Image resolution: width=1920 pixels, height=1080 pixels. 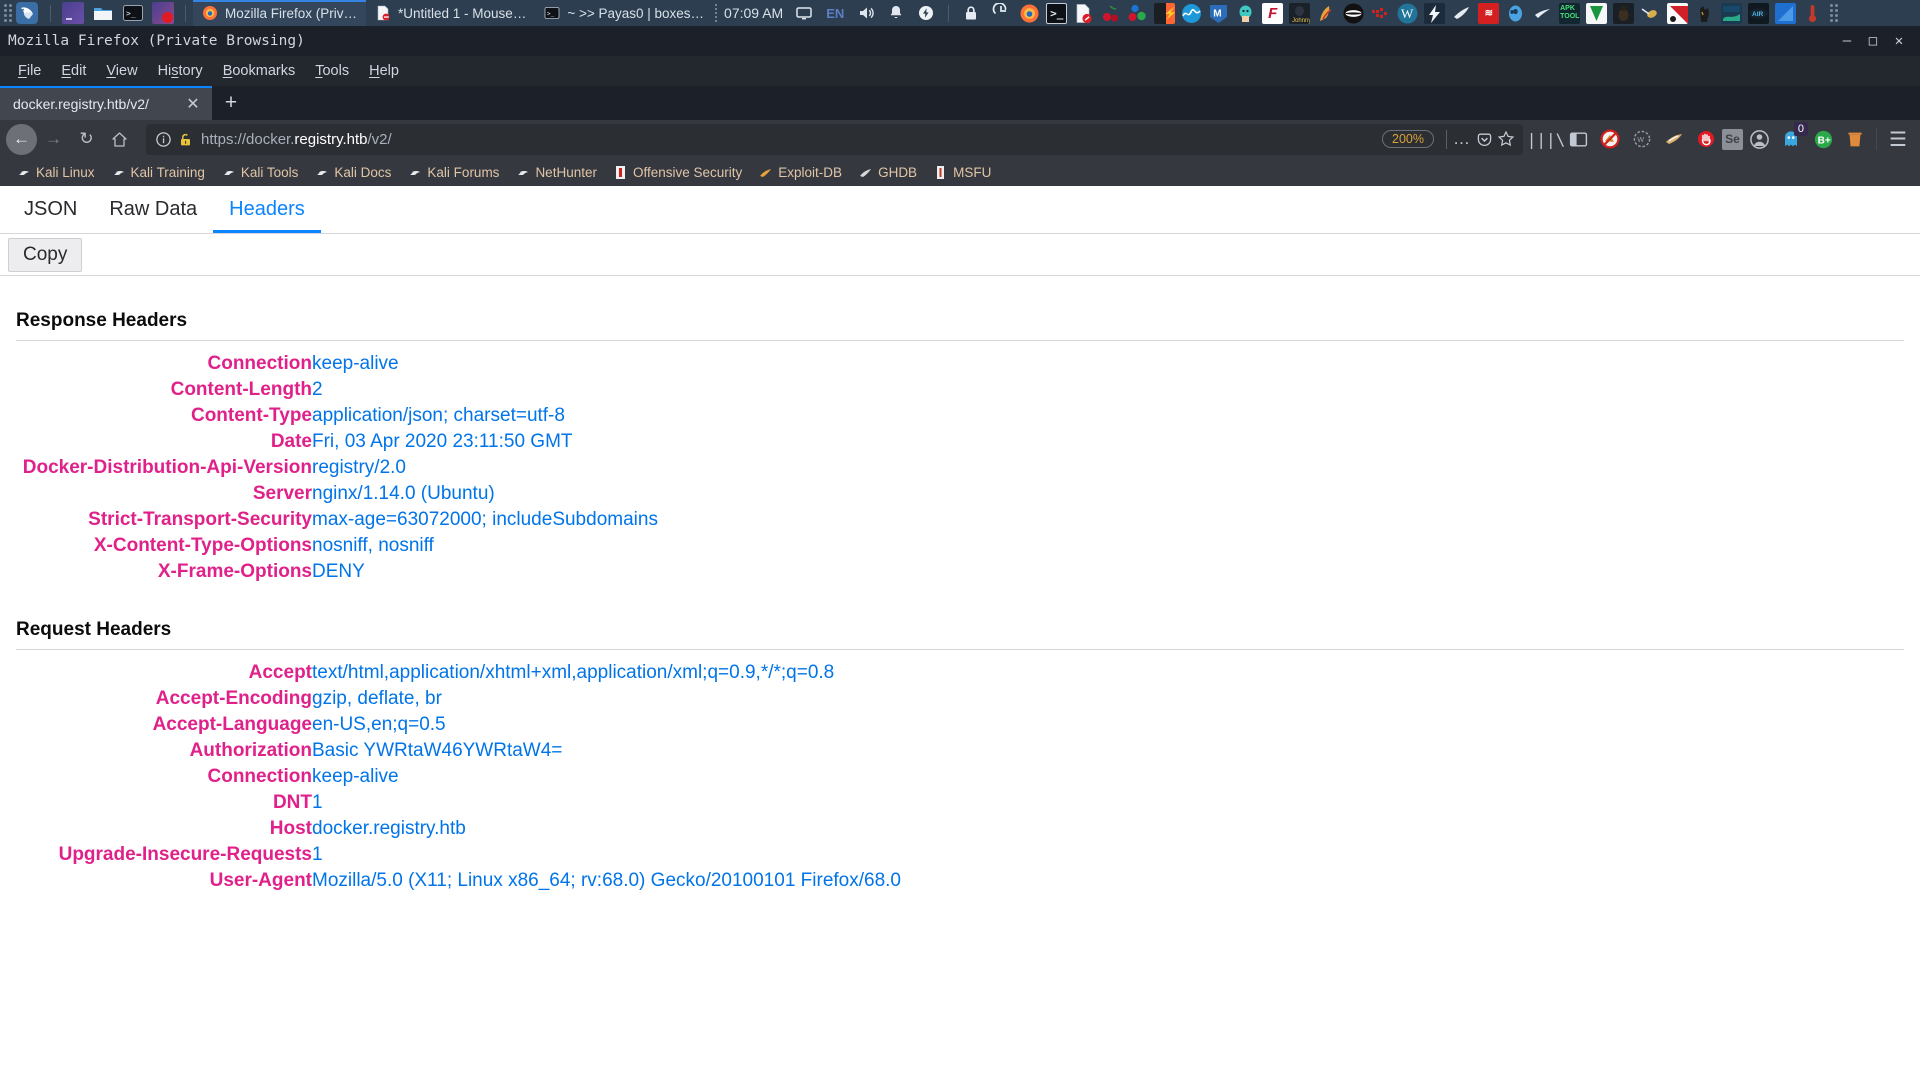 What do you see at coordinates (1218, 13) in the screenshot?
I see `metasploit-app-icon: M` at bounding box center [1218, 13].